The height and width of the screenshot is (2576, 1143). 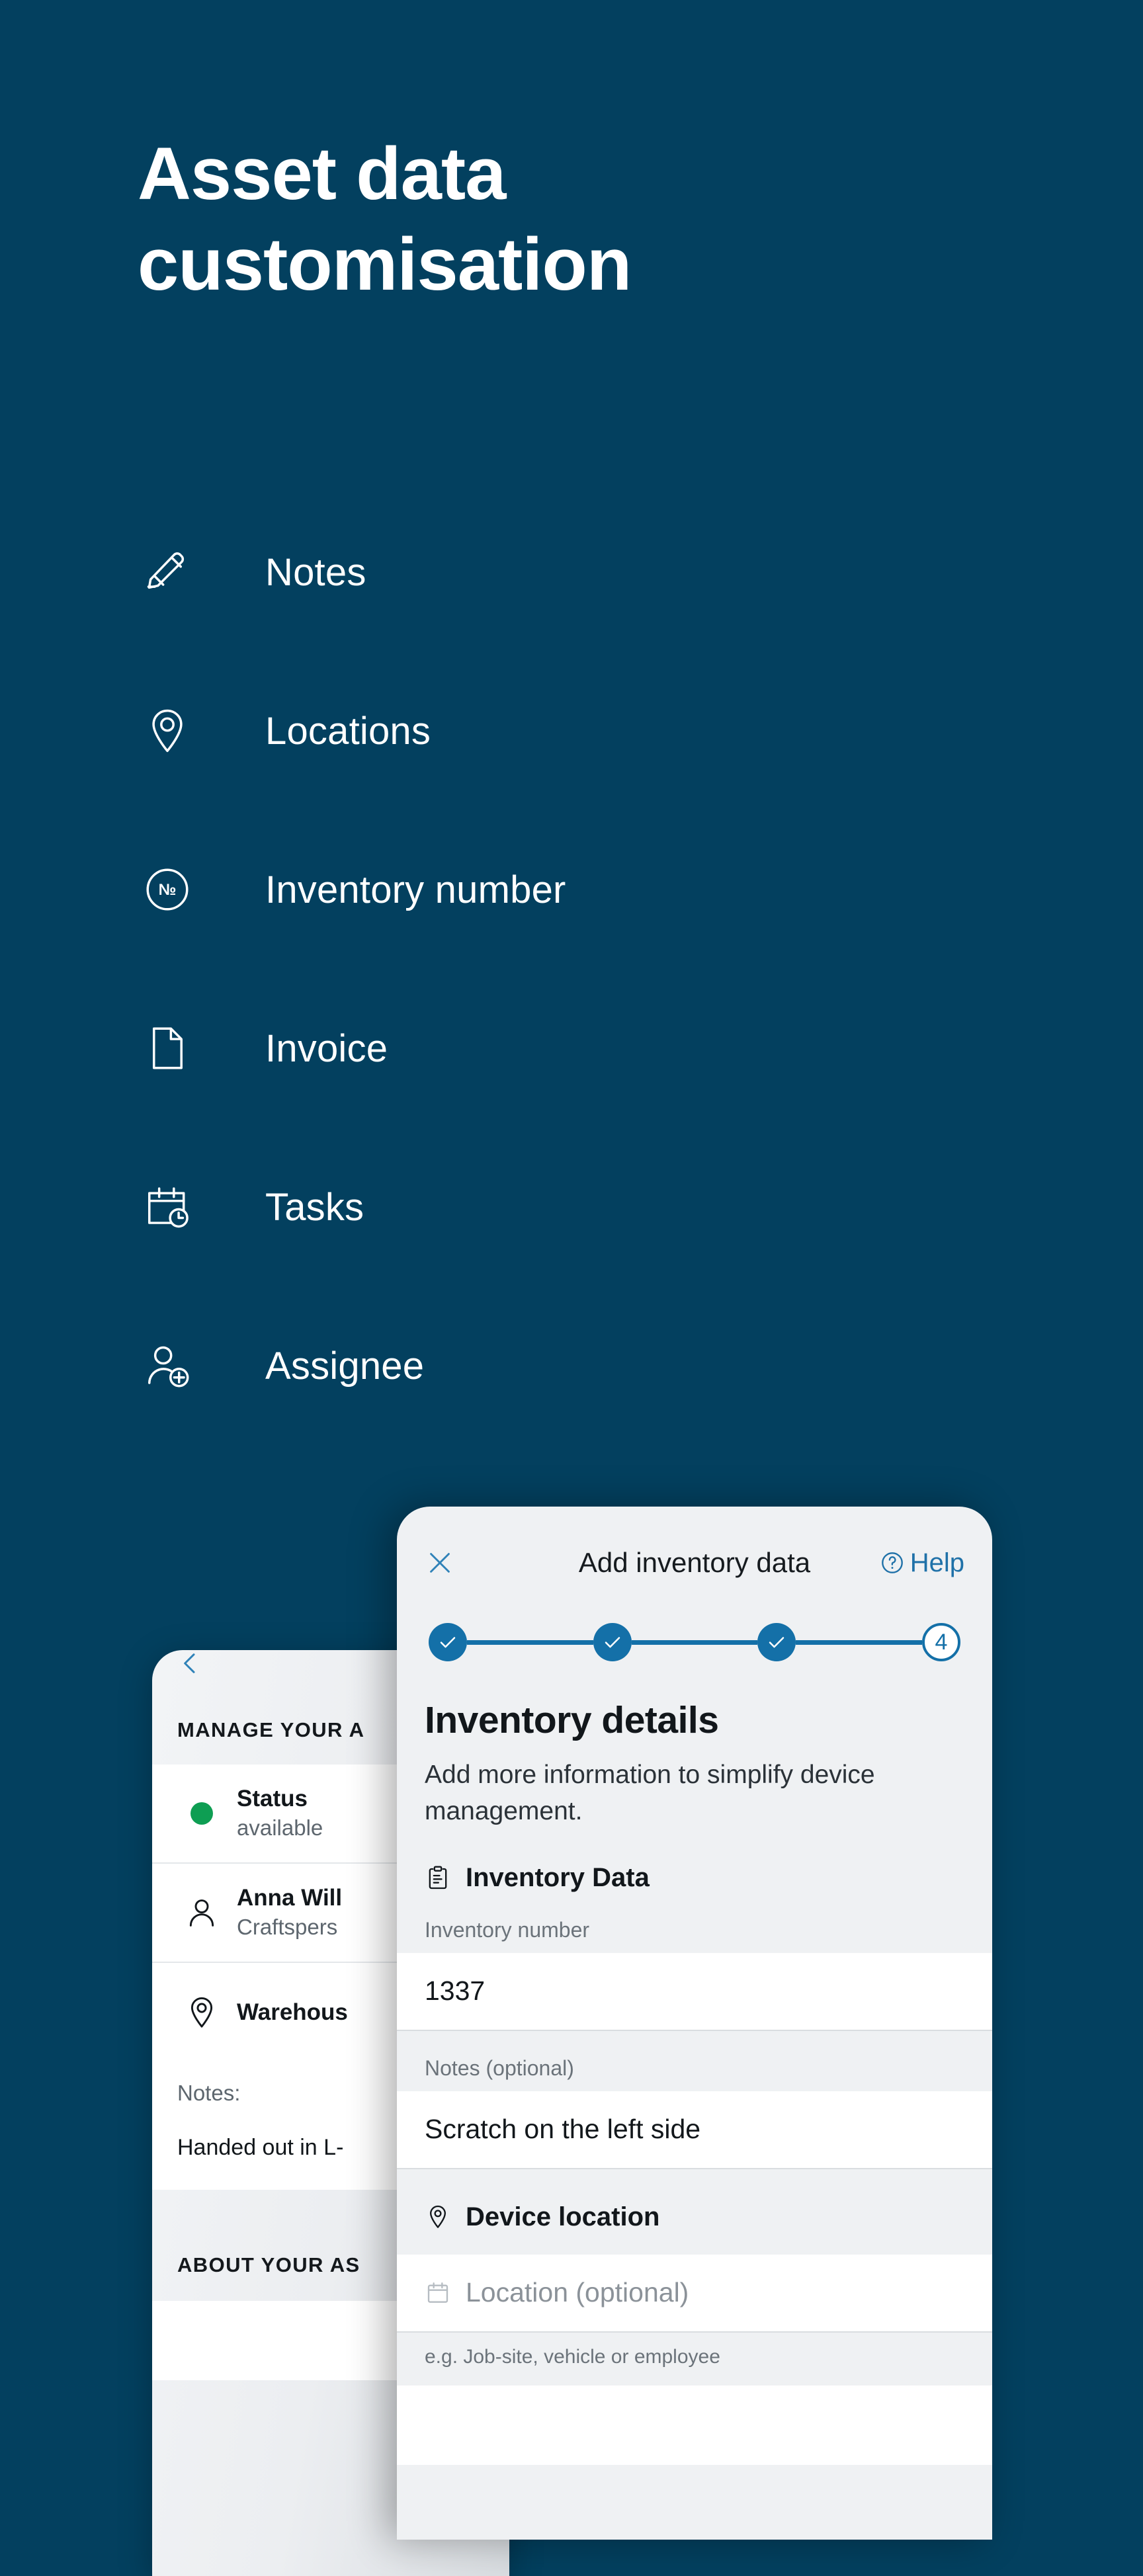 I want to click on question-circle-icon, so click(x=892, y=1562).